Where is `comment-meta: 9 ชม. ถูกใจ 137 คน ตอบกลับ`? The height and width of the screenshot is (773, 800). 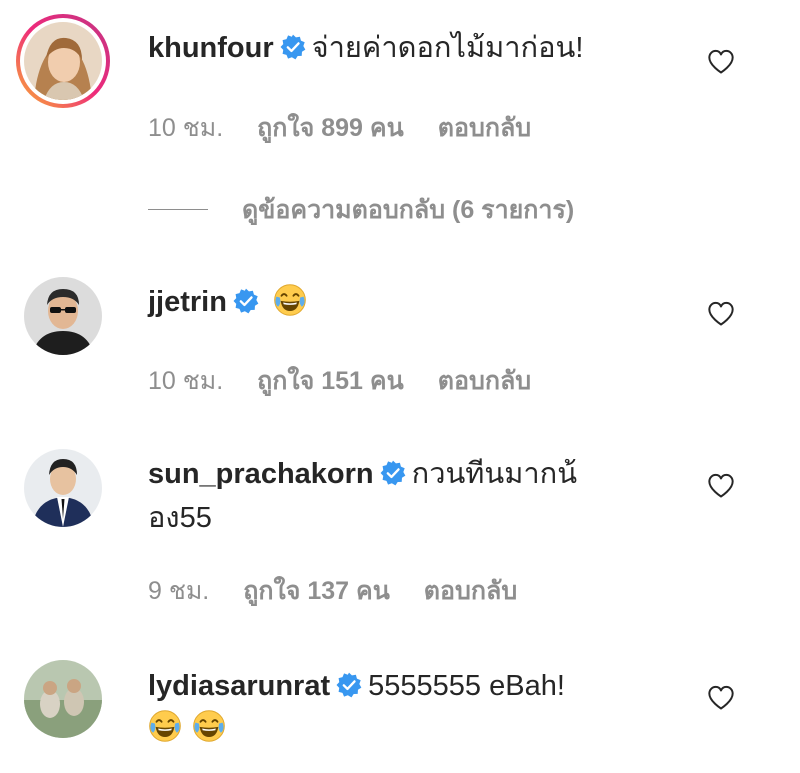 comment-meta: 9 ชม. ถูกใจ 137 คน ตอบกลับ is located at coordinates (349, 591).